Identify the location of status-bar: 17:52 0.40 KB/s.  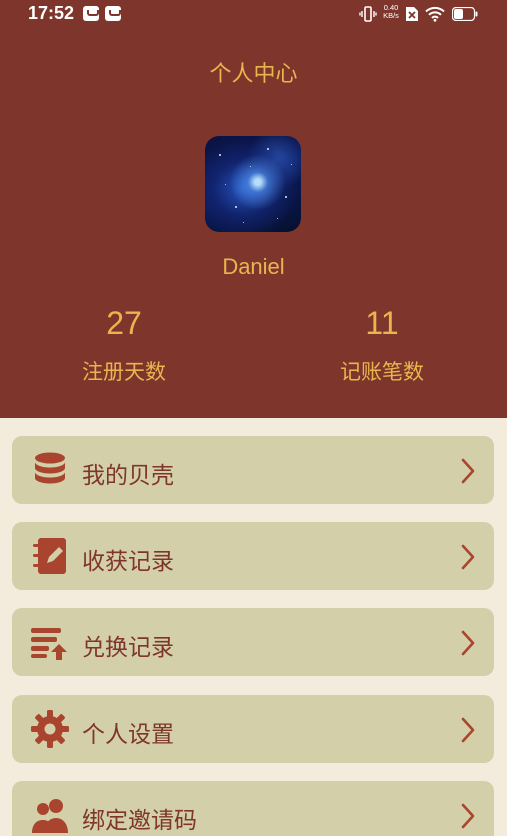
(253, 14).